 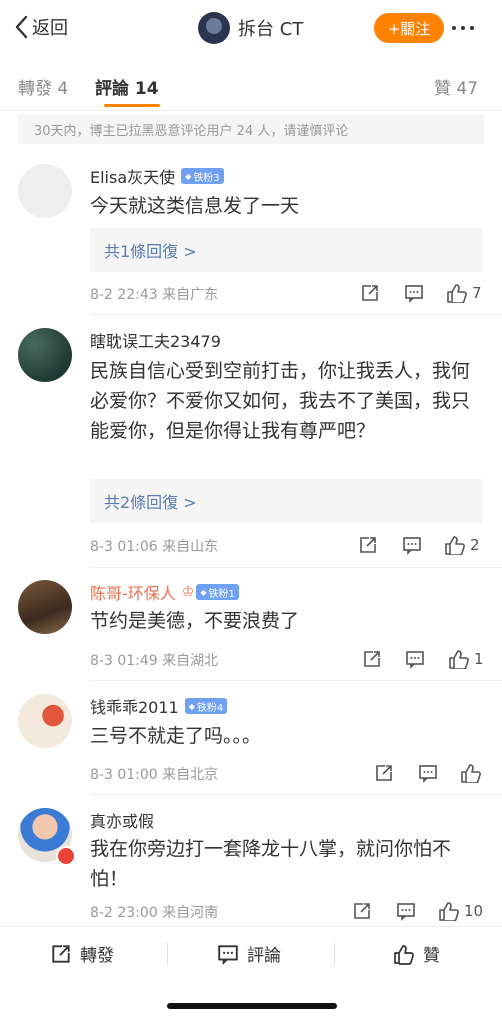 I want to click on like-count: 7, so click(x=477, y=293).